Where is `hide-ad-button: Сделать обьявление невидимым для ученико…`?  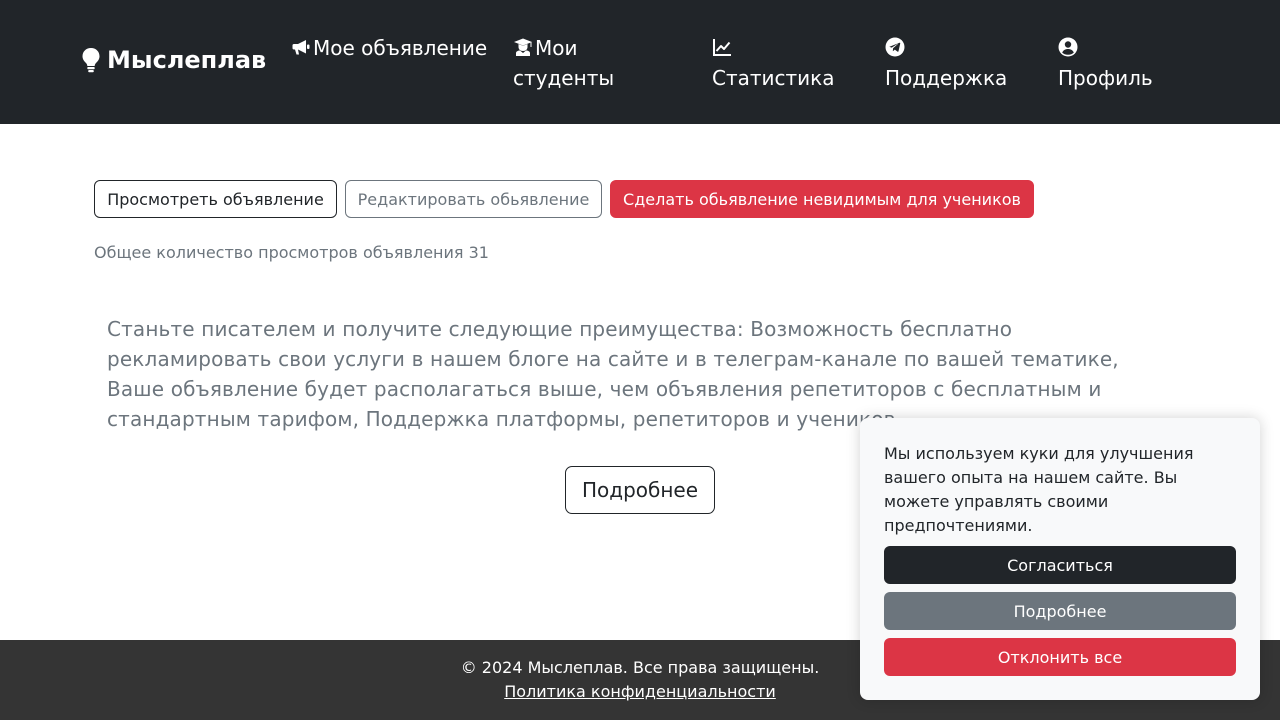
hide-ad-button: Сделать обьявление невидимым для ученико… is located at coordinates (822, 199).